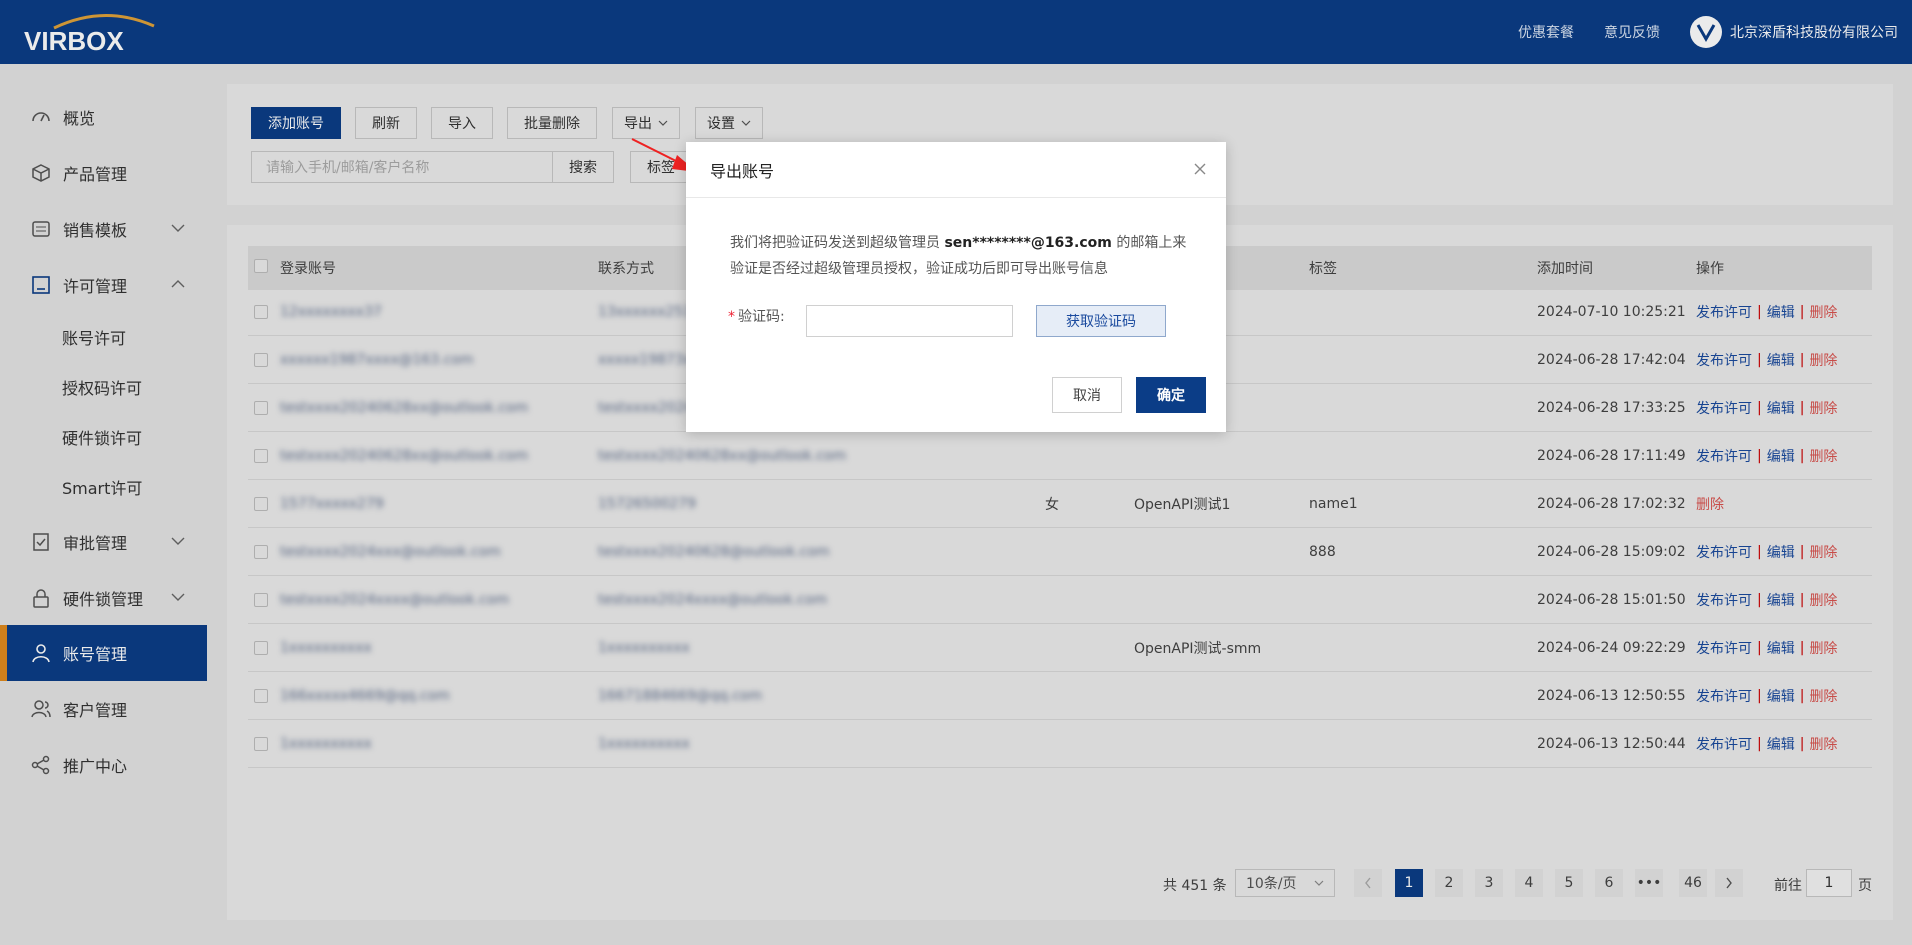  What do you see at coordinates (956, 170) in the screenshot?
I see `dialog-title: 导出账号` at bounding box center [956, 170].